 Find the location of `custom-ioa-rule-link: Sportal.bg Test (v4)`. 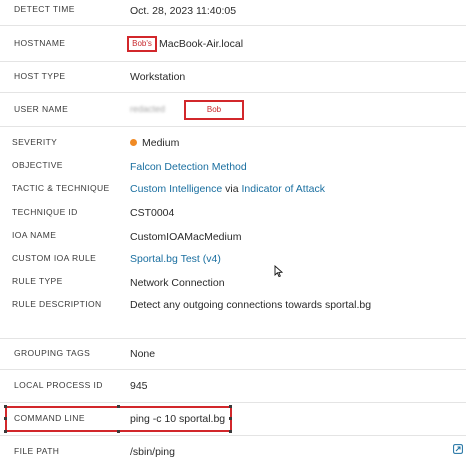

custom-ioa-rule-link: Sportal.bg Test (v4) is located at coordinates (175, 259).